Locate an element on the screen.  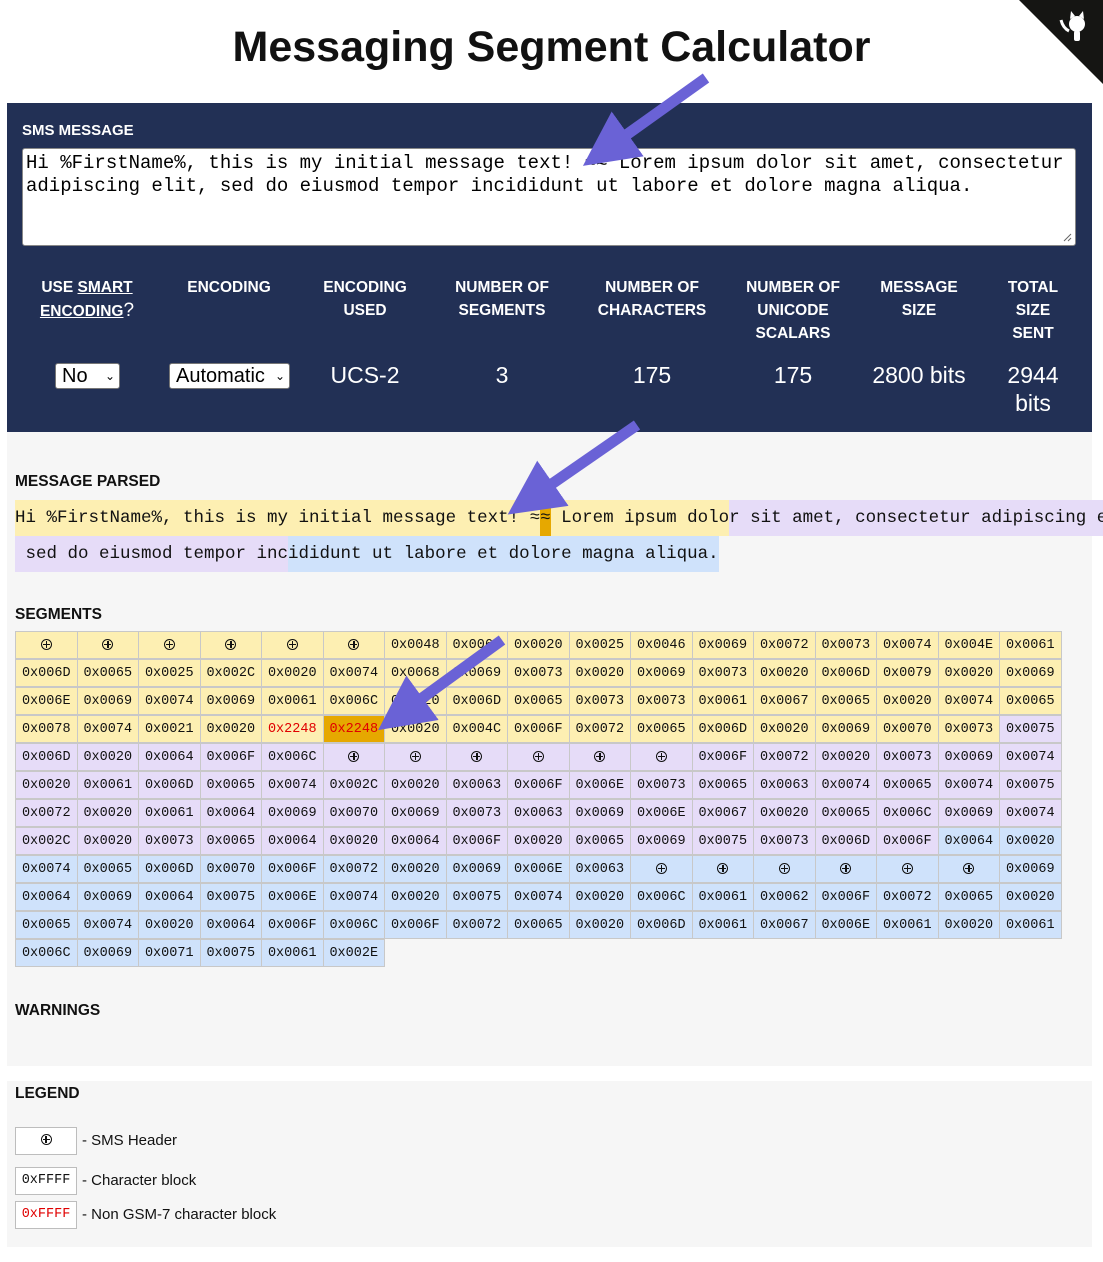
scalars-h3: SCALARS is located at coordinates (793, 333).